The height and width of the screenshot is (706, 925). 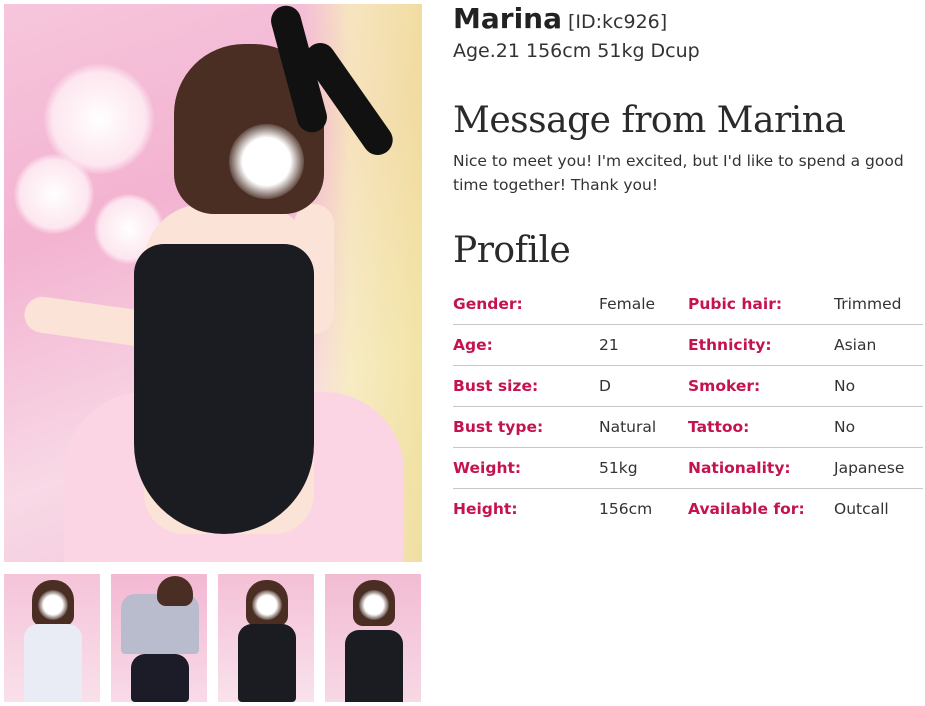 What do you see at coordinates (643, 386) in the screenshot?
I see `profile-value: D` at bounding box center [643, 386].